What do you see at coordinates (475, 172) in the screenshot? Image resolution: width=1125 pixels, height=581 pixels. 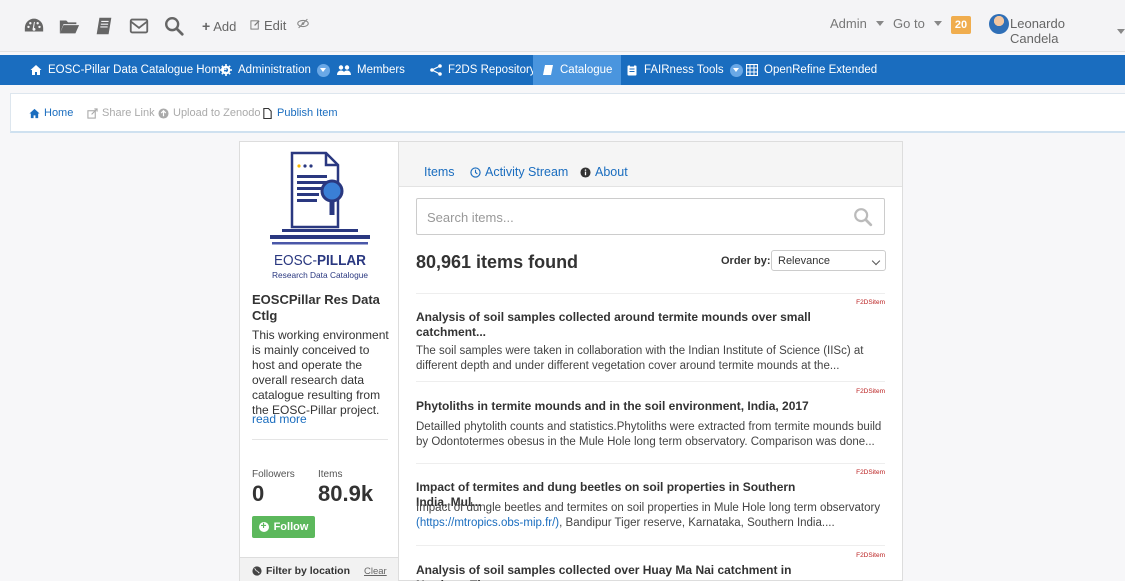 I see `clock-icon` at bounding box center [475, 172].